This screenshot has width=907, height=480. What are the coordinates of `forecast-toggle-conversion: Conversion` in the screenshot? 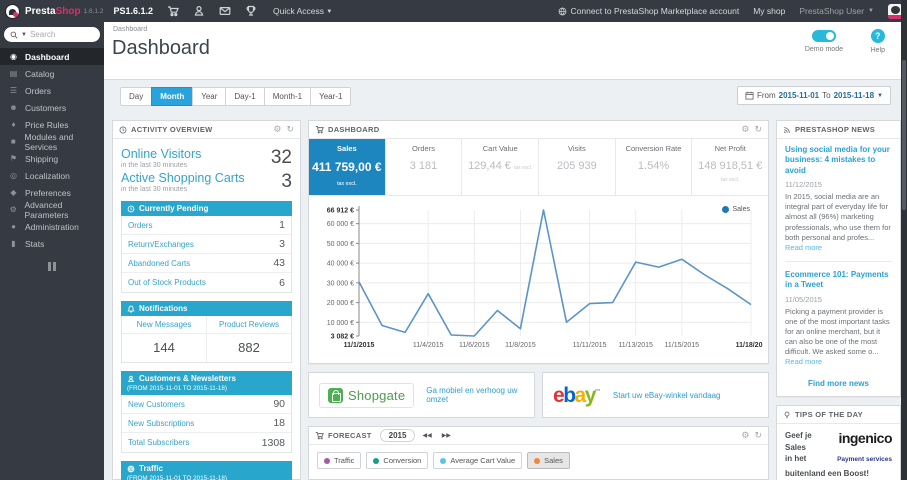 It's located at (397, 460).